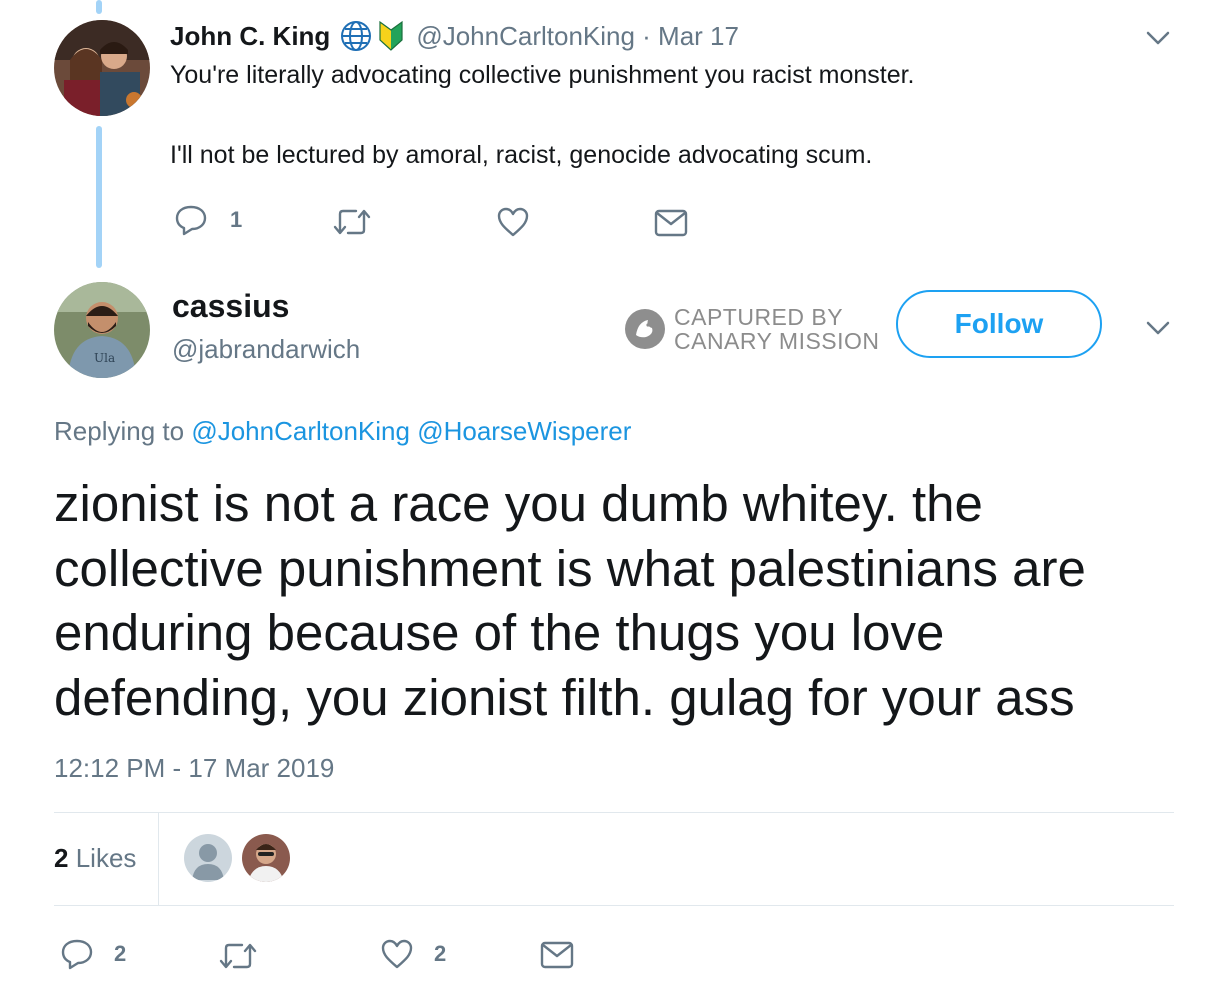  I want to click on mention-link: @JohnCarltonKing, so click(300, 431).